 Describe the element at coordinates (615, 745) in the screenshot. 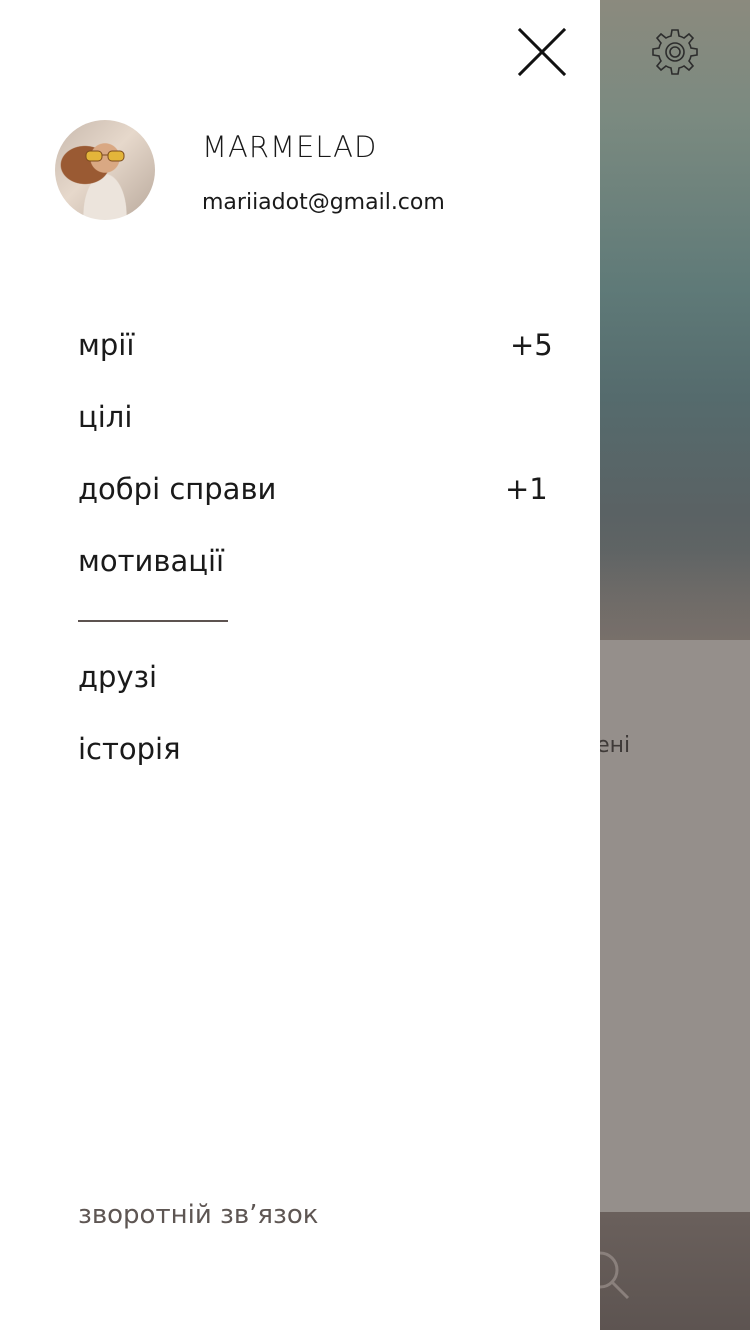

I see `background-panel-text: шені` at that location.